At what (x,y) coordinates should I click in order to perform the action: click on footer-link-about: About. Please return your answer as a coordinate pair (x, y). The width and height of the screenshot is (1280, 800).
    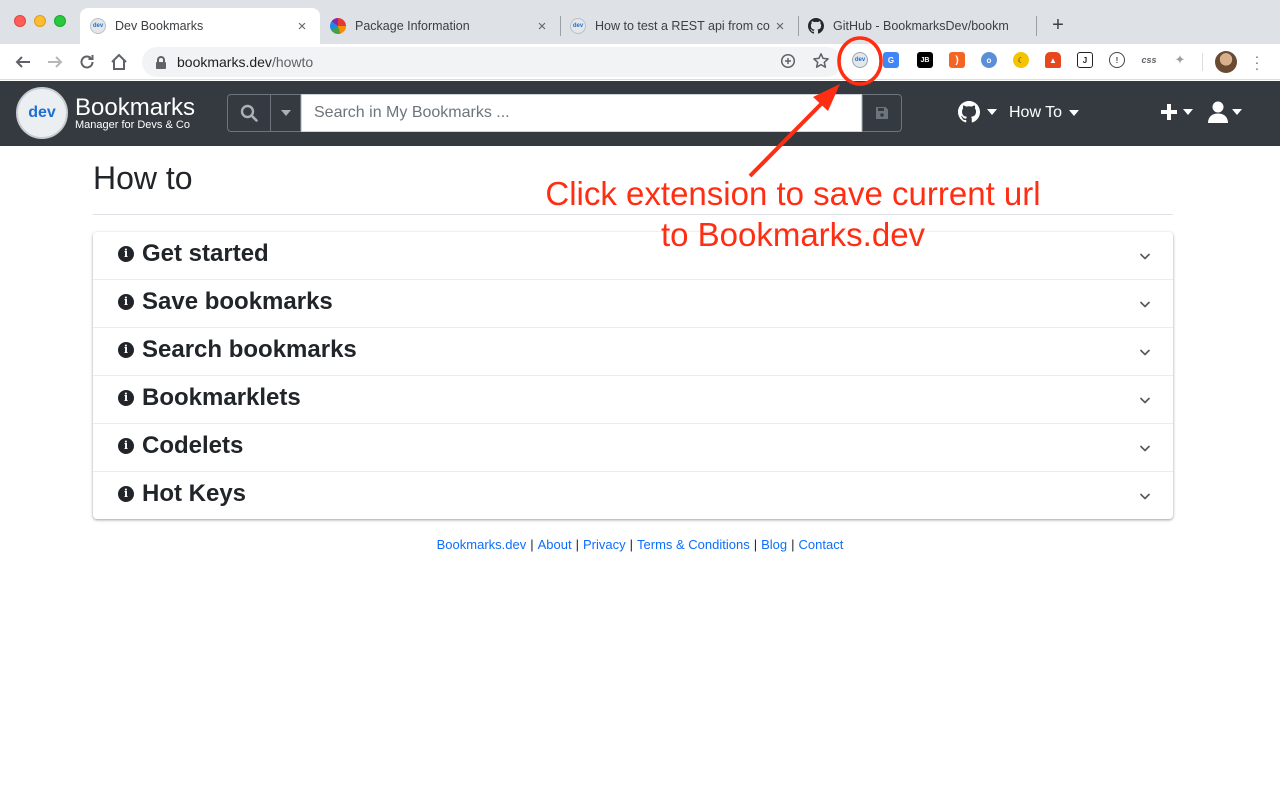
    Looking at the image, I should click on (555, 544).